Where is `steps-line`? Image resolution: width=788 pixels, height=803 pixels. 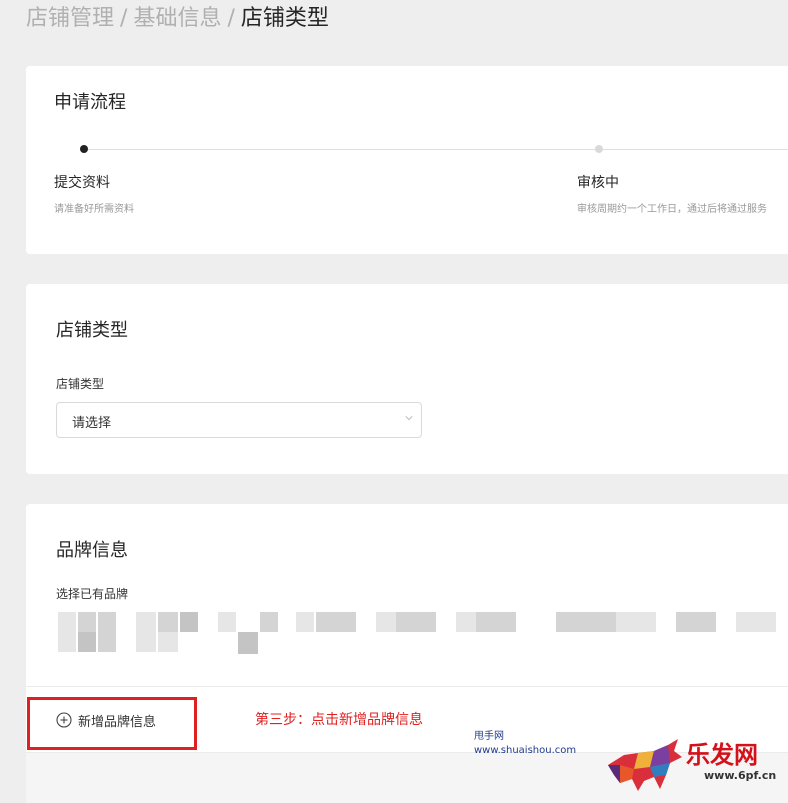
steps-line is located at coordinates (436, 149).